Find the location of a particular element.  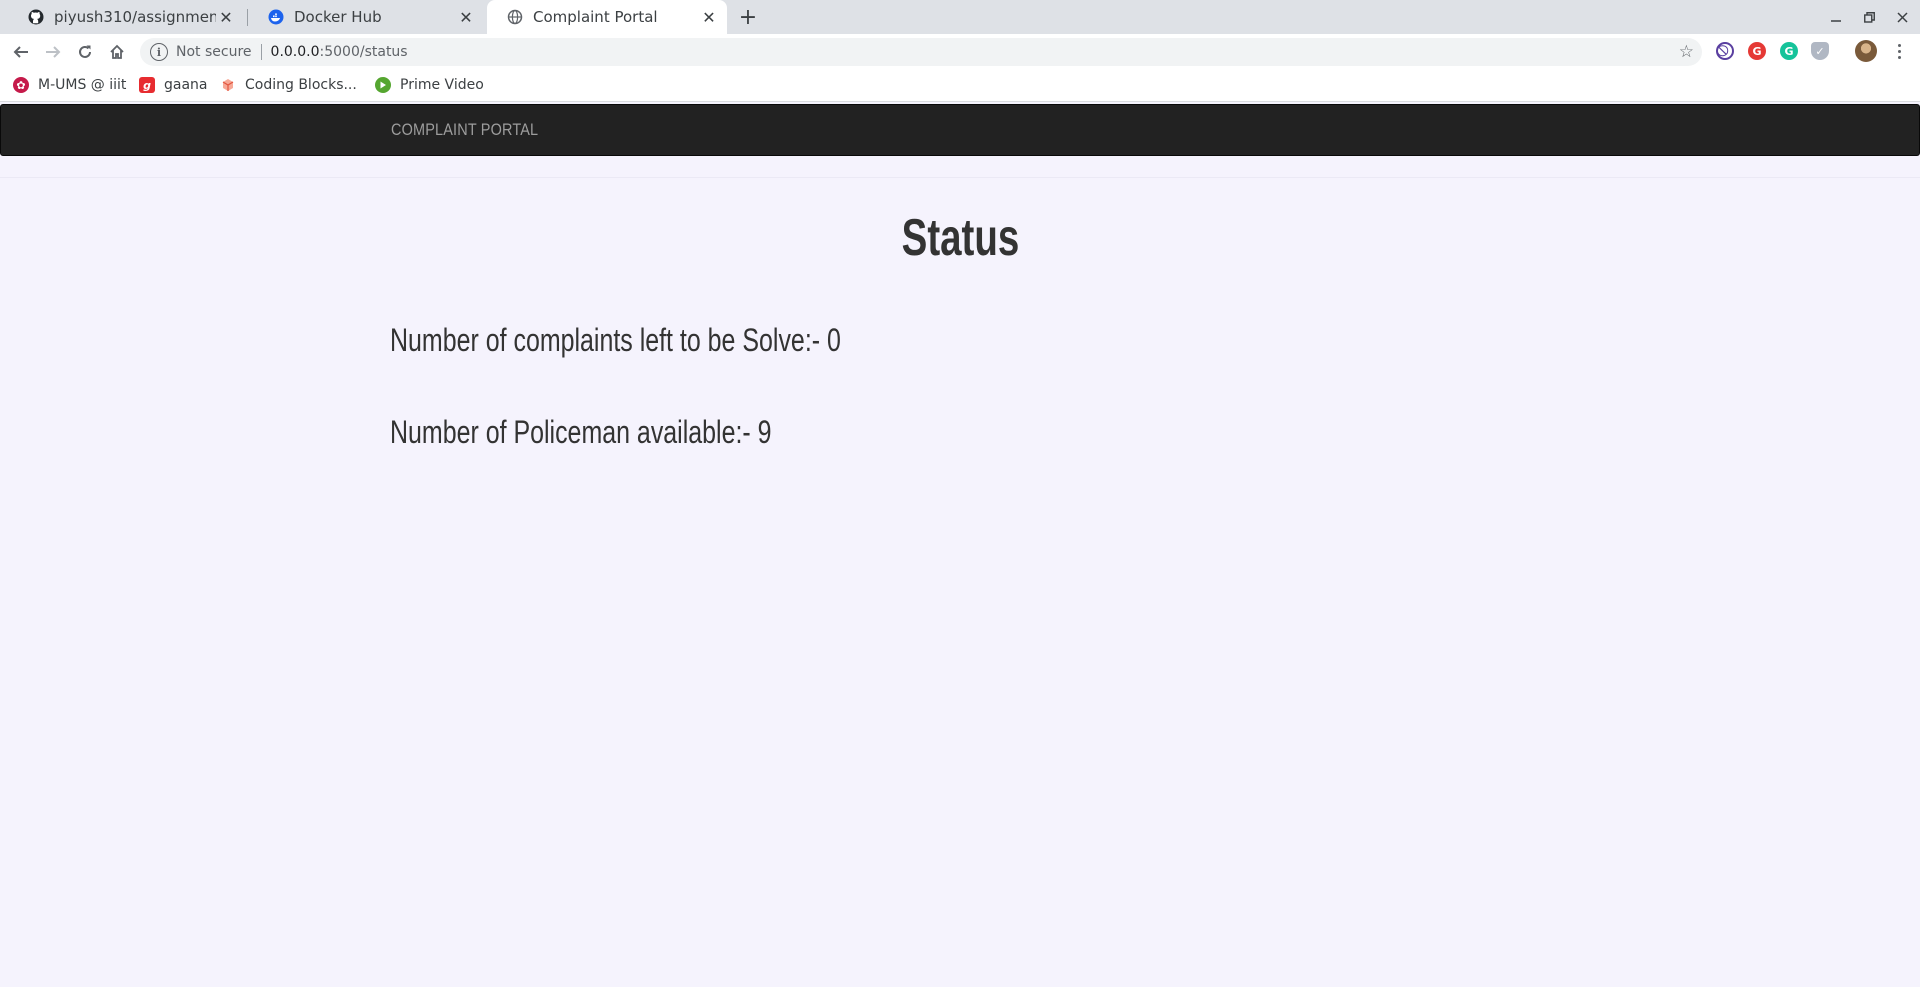

tab-title: Complaint Portal is located at coordinates (595, 17).